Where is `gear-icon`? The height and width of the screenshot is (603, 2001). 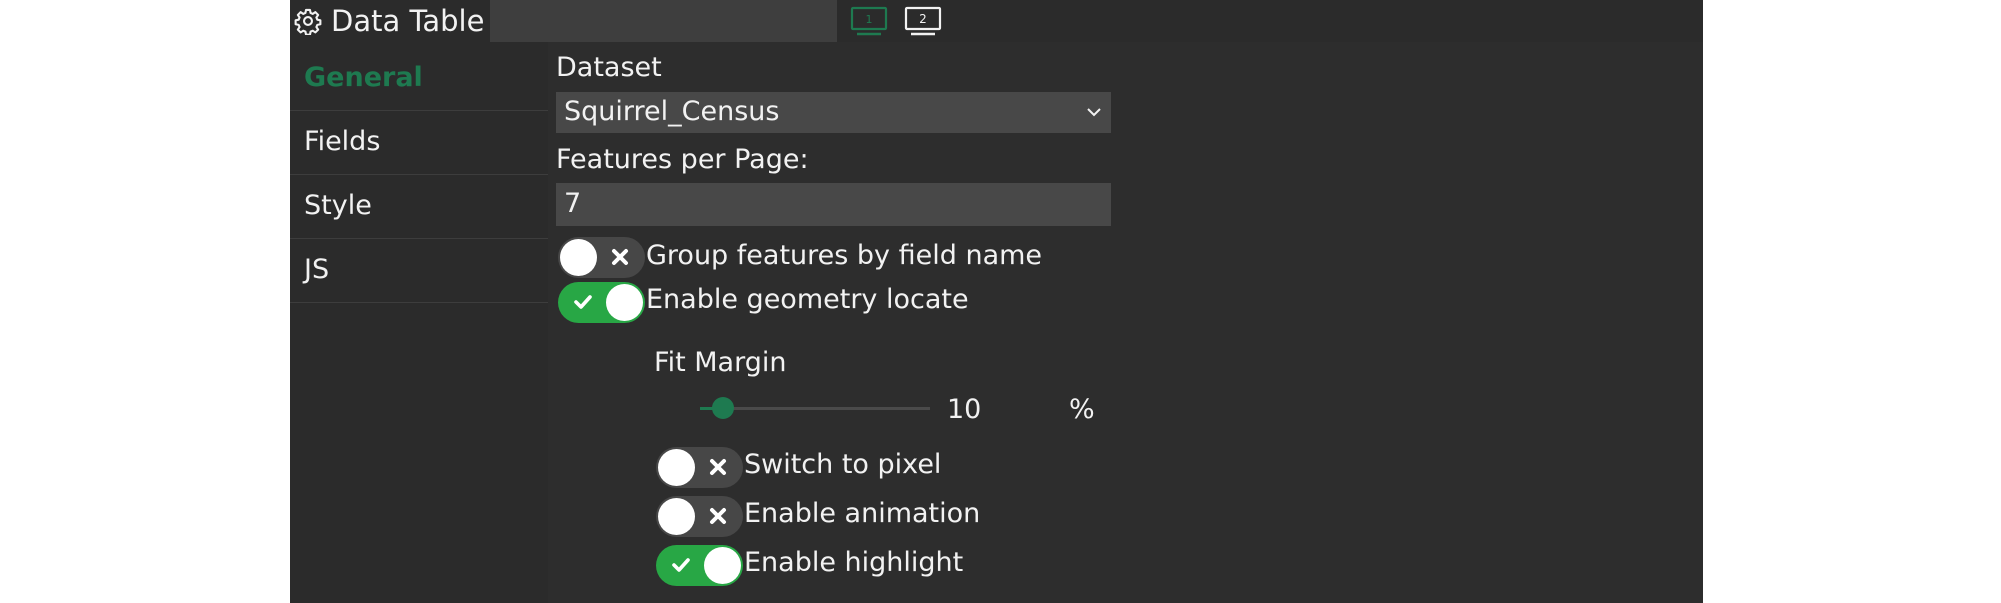 gear-icon is located at coordinates (308, 21).